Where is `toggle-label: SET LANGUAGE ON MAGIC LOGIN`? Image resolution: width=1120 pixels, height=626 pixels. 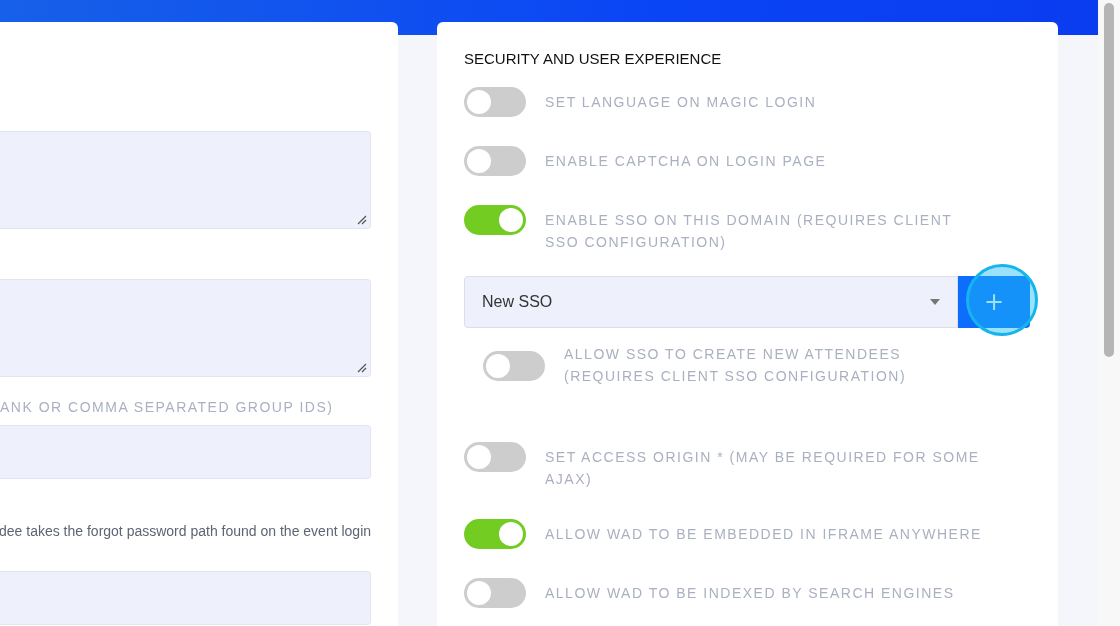 toggle-label: SET LANGUAGE ON MAGIC LOGIN is located at coordinates (681, 102).